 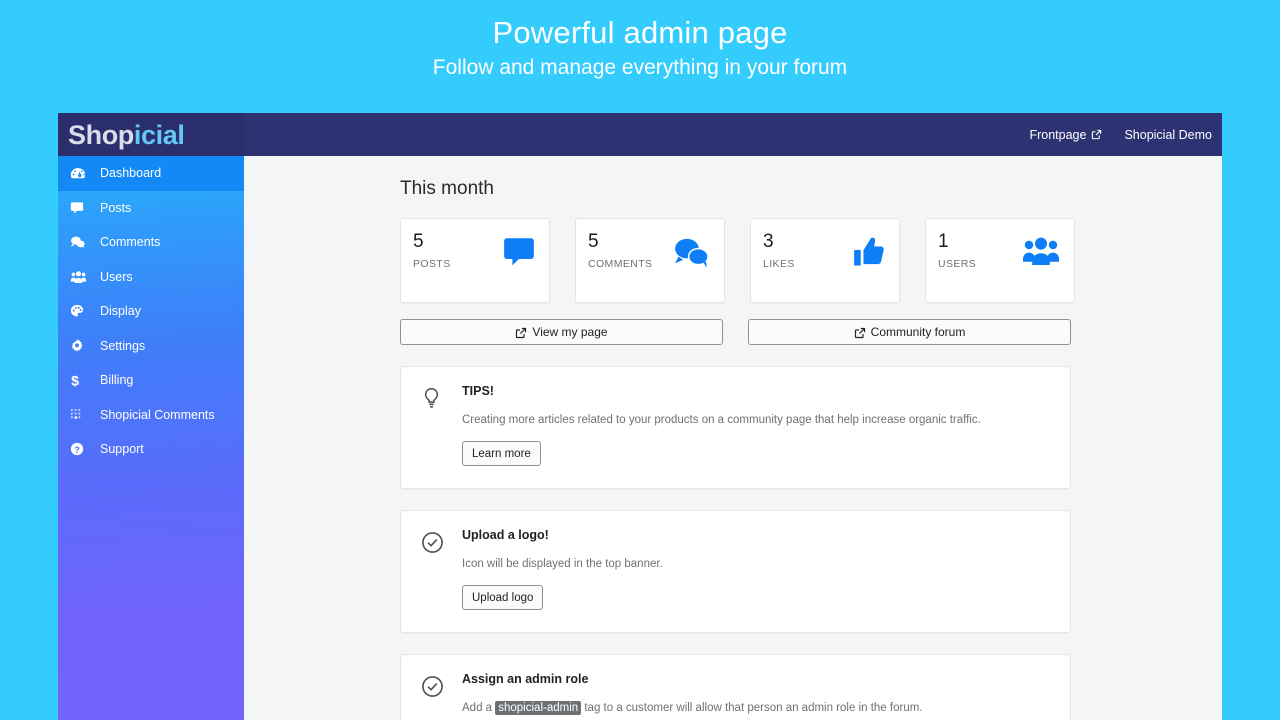 I want to click on view-my-page-label: View my page, so click(x=570, y=332).